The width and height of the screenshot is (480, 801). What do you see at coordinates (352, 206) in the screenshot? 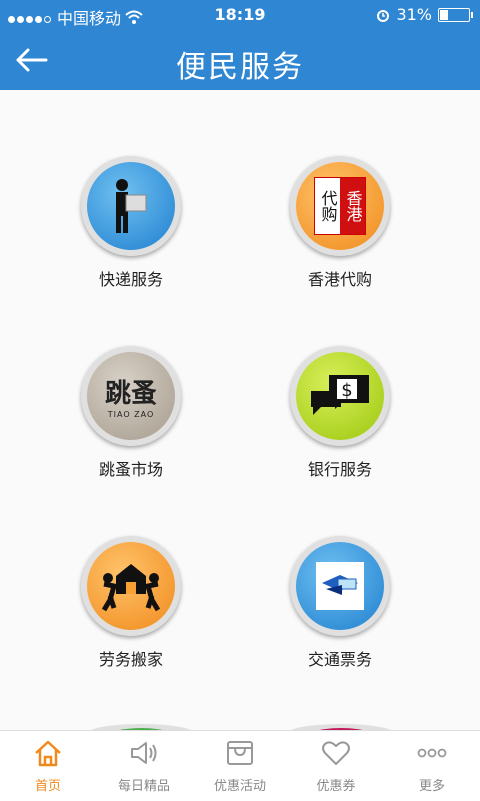
I see `badge-text: 香港` at bounding box center [352, 206].